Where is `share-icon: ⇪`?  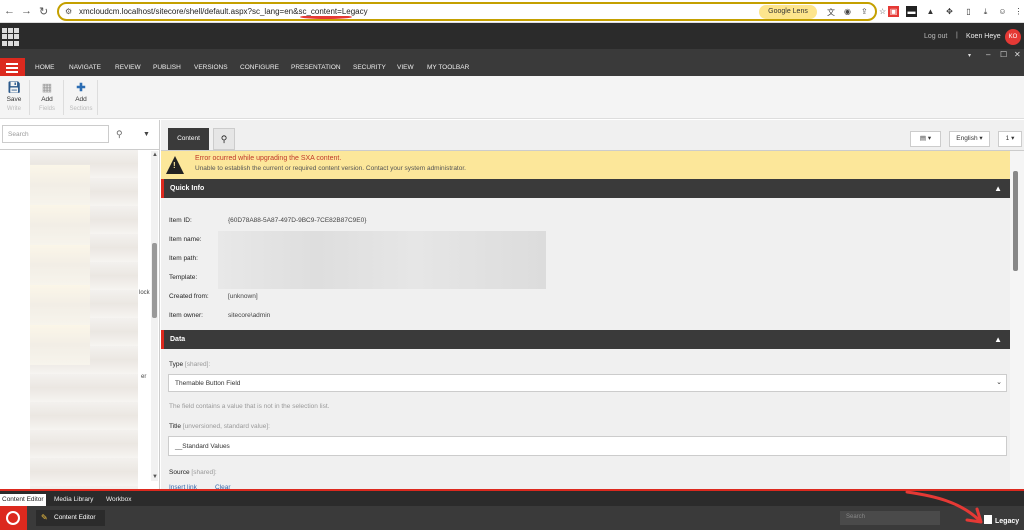
share-icon: ⇪ is located at coordinates (864, 11).